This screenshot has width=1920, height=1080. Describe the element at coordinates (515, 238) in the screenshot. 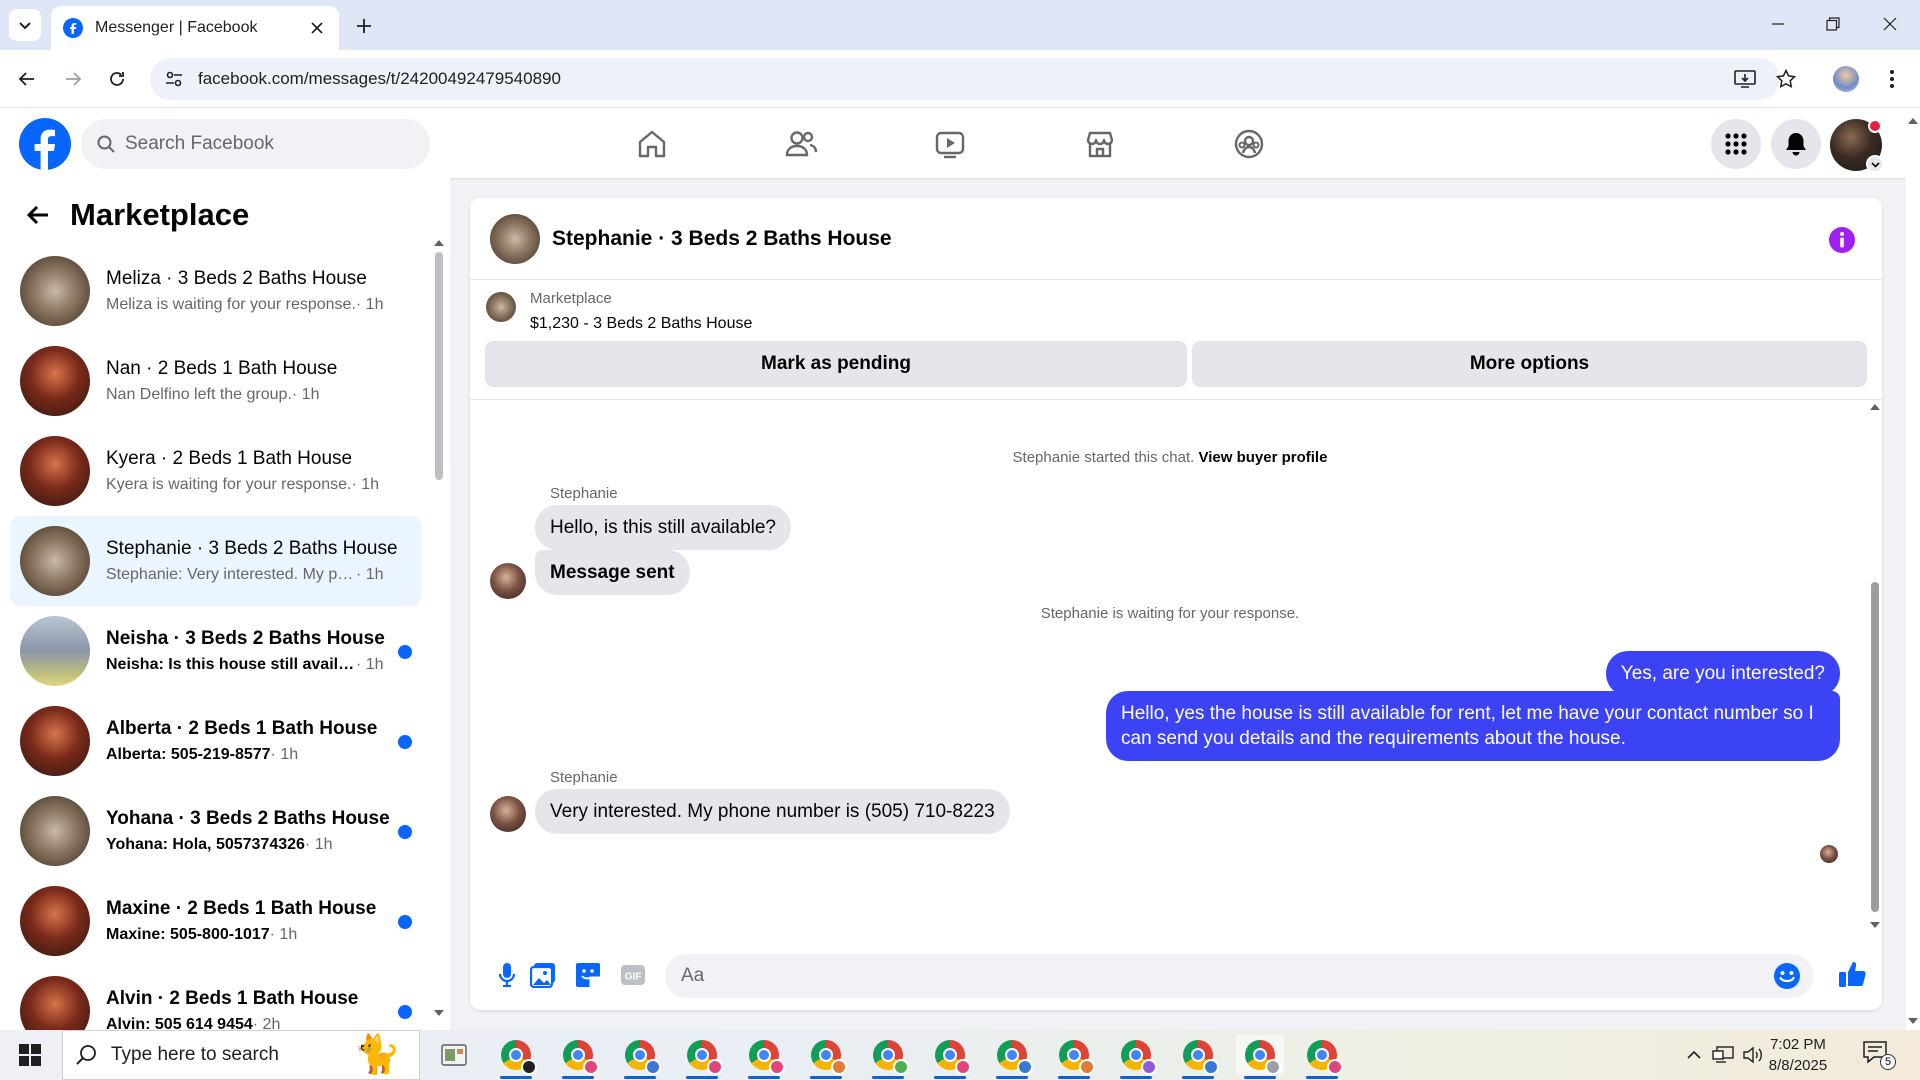

I see `chat-avatar` at that location.